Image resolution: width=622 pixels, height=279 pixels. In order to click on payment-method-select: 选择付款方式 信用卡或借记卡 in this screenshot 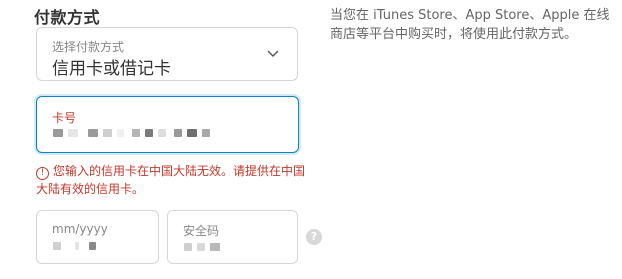, I will do `click(167, 54)`.